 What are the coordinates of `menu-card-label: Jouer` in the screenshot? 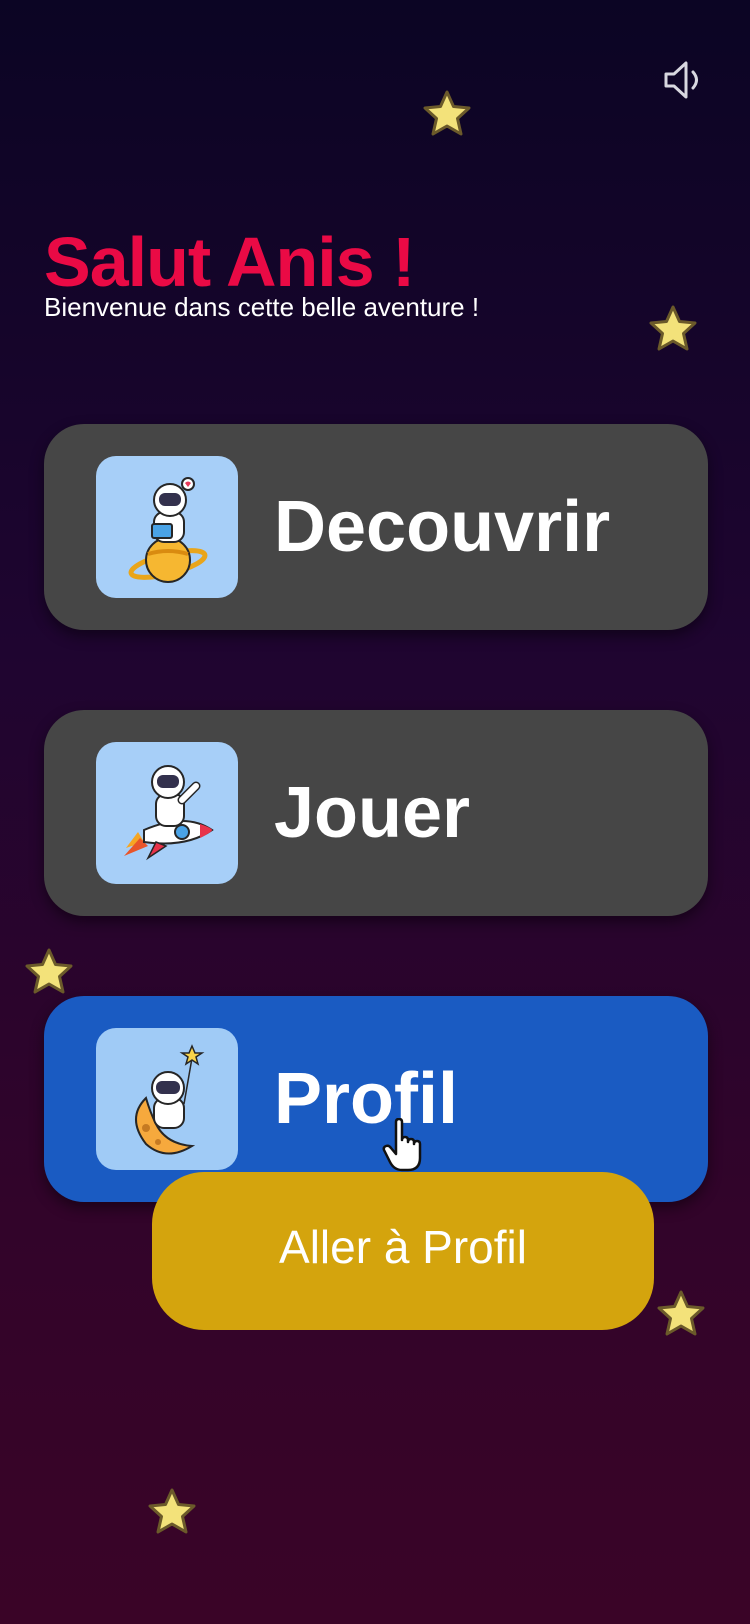 It's located at (372, 813).